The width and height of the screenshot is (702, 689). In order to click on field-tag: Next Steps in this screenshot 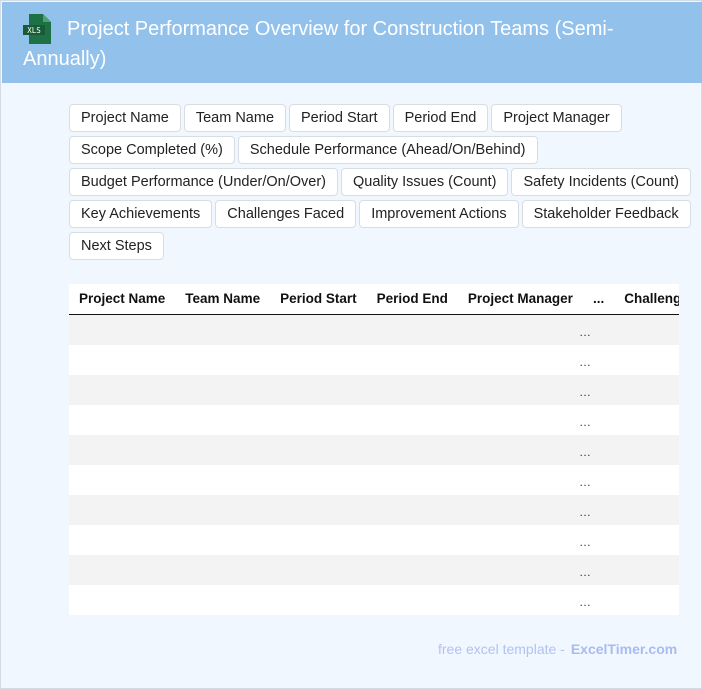, I will do `click(116, 246)`.